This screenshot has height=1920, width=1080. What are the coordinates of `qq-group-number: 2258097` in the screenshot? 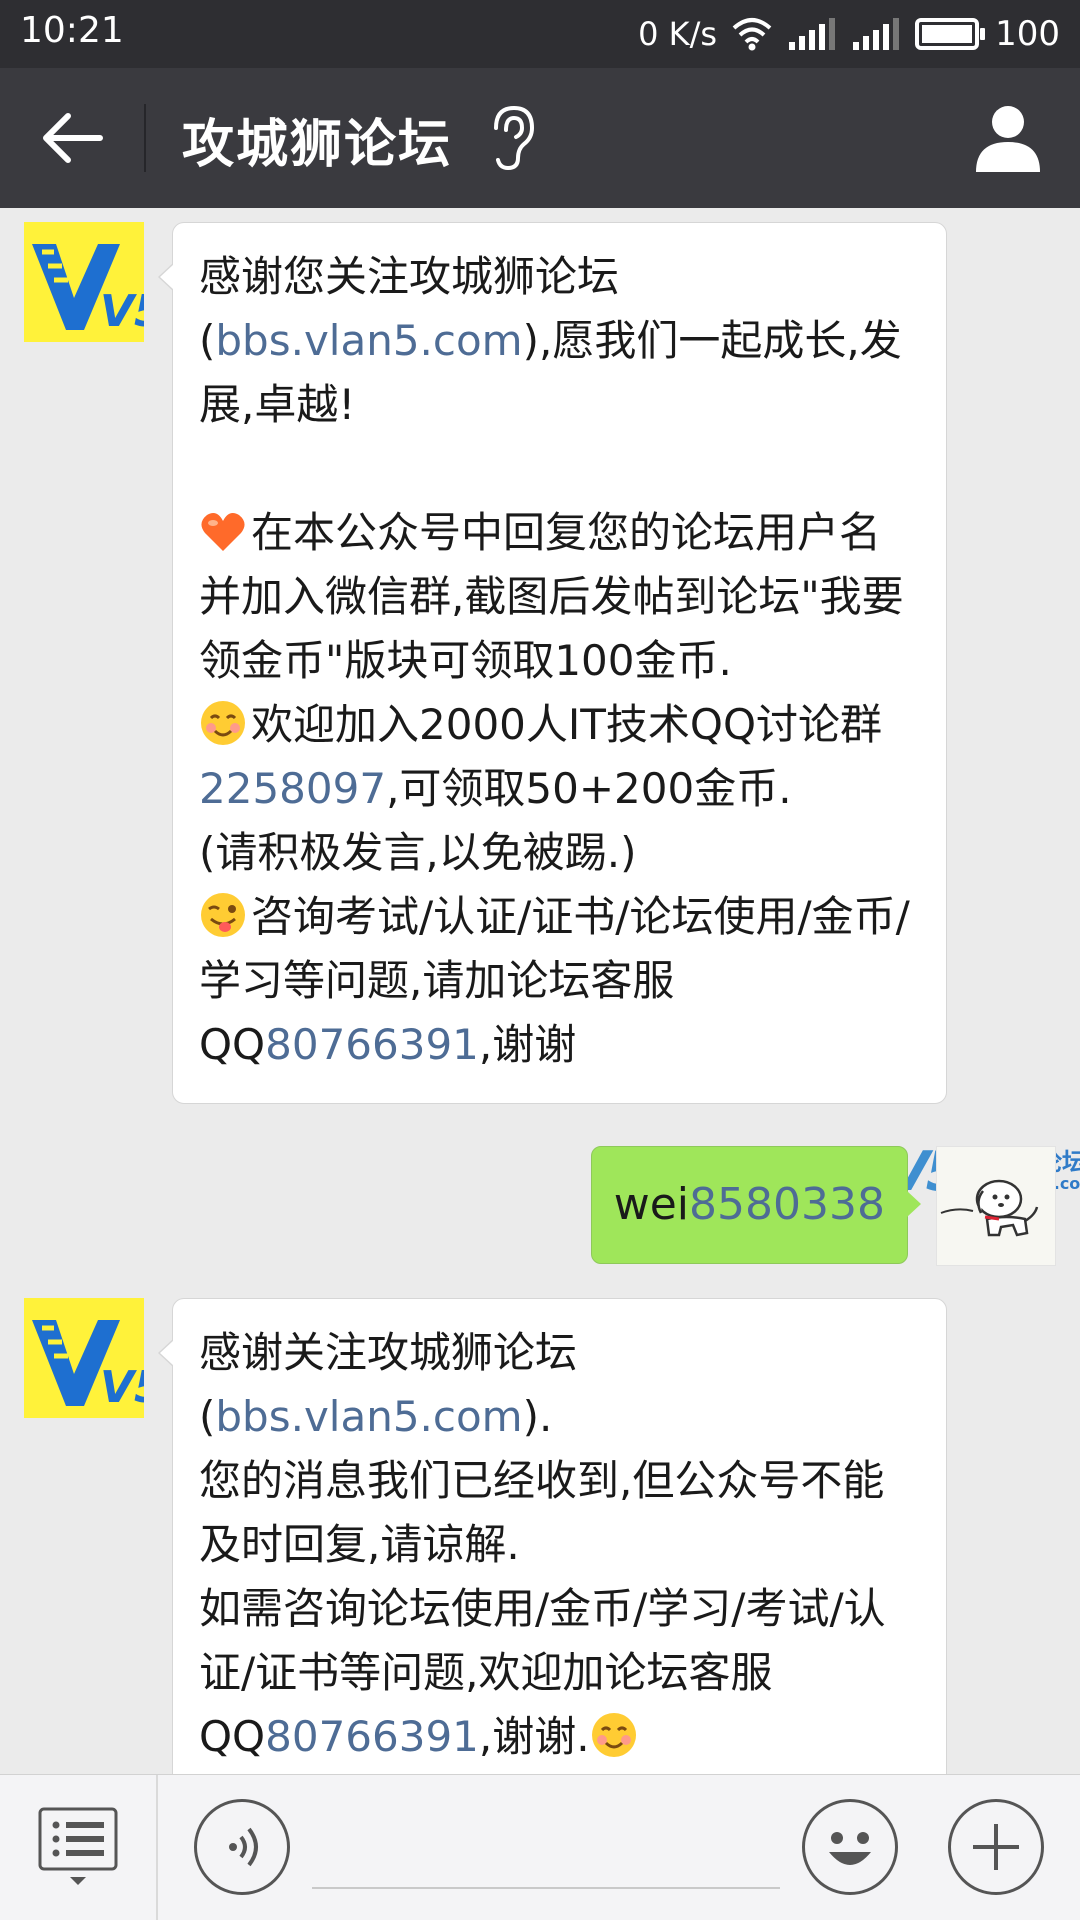 It's located at (292, 788).